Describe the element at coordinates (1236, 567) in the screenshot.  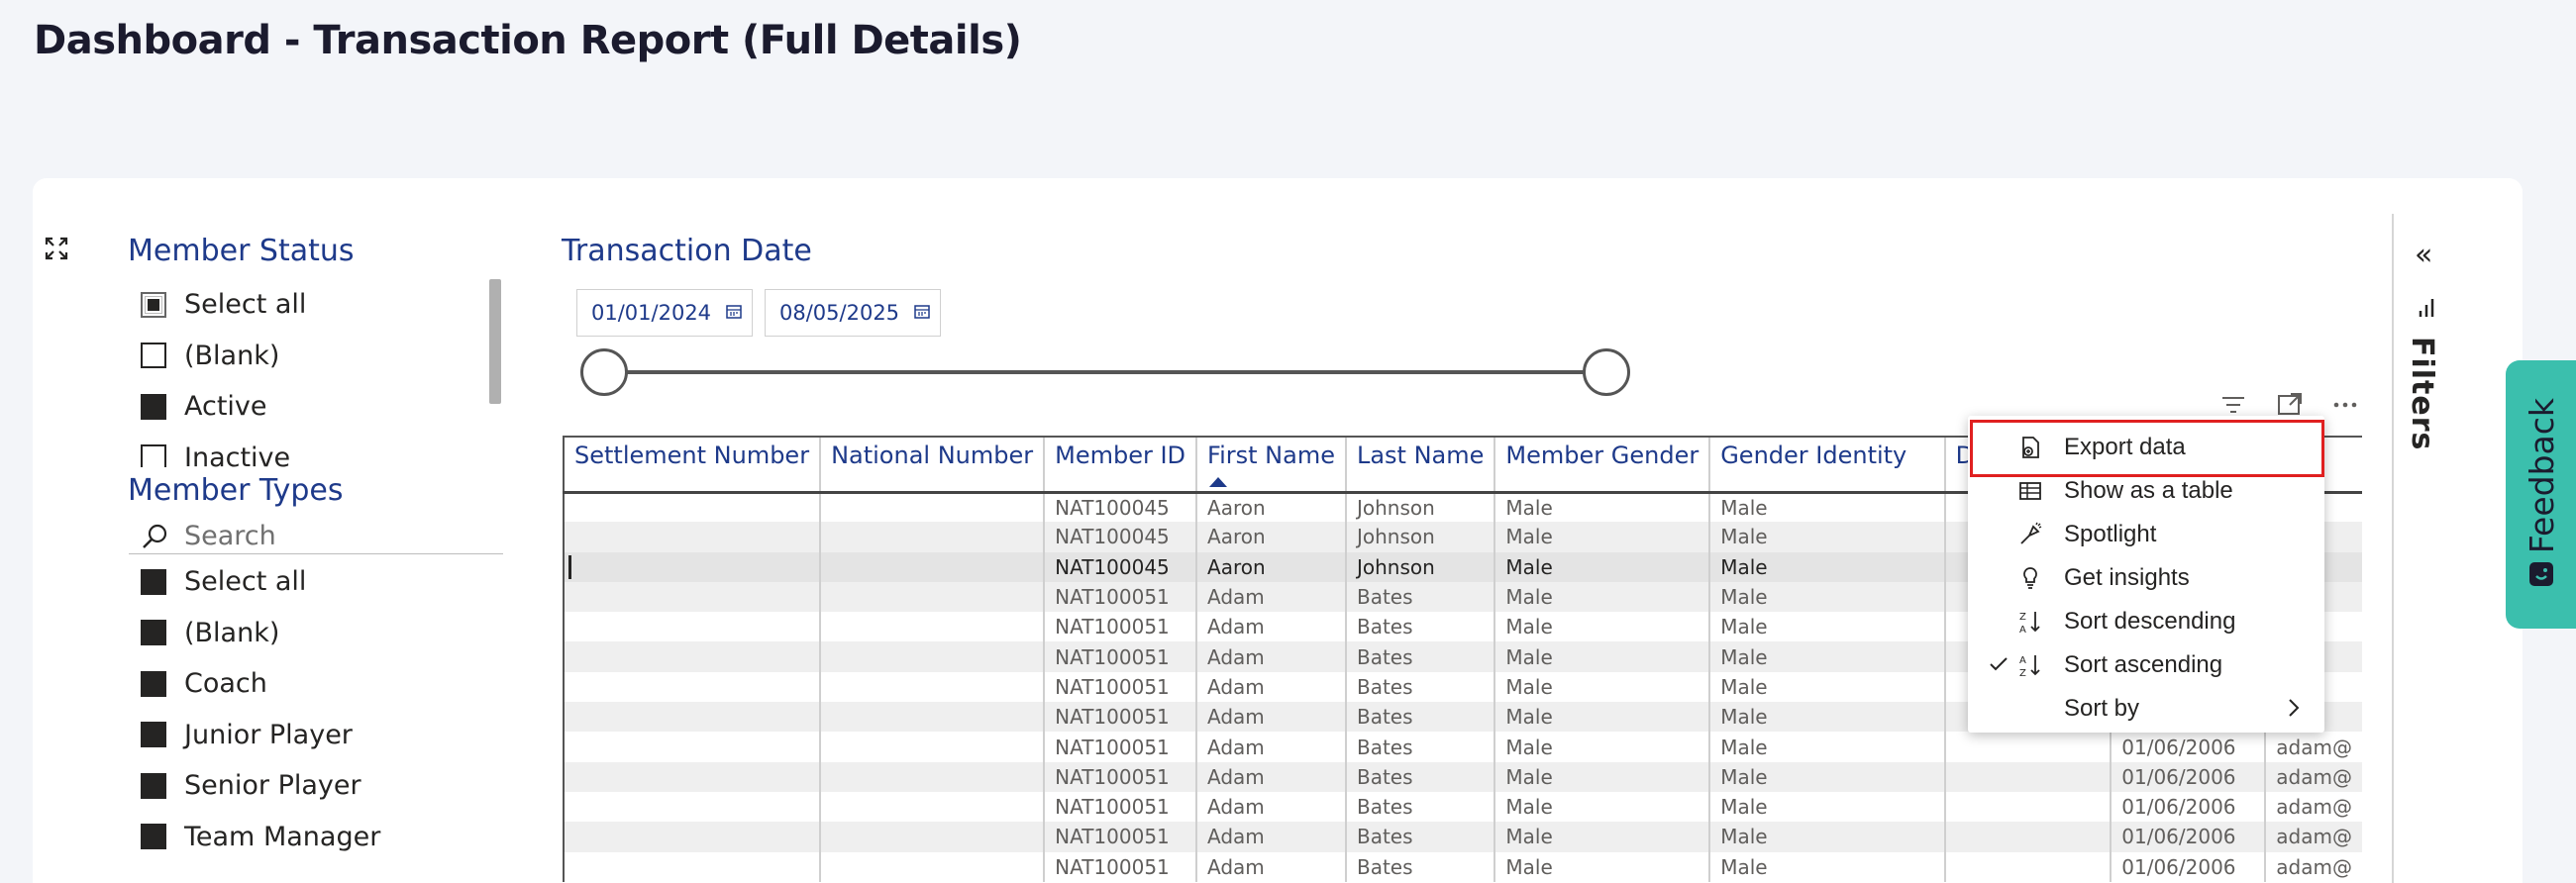
I see `table-cell-value: Aaron` at that location.